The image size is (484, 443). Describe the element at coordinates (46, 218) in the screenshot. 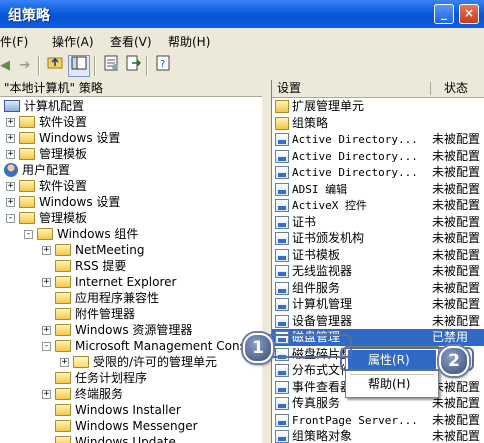

I see `tree-item-user-admin-templates: - 管理模板` at that location.